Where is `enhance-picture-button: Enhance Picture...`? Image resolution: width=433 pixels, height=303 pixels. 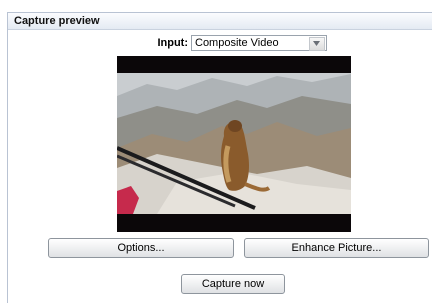
enhance-picture-button: Enhance Picture... is located at coordinates (336, 248).